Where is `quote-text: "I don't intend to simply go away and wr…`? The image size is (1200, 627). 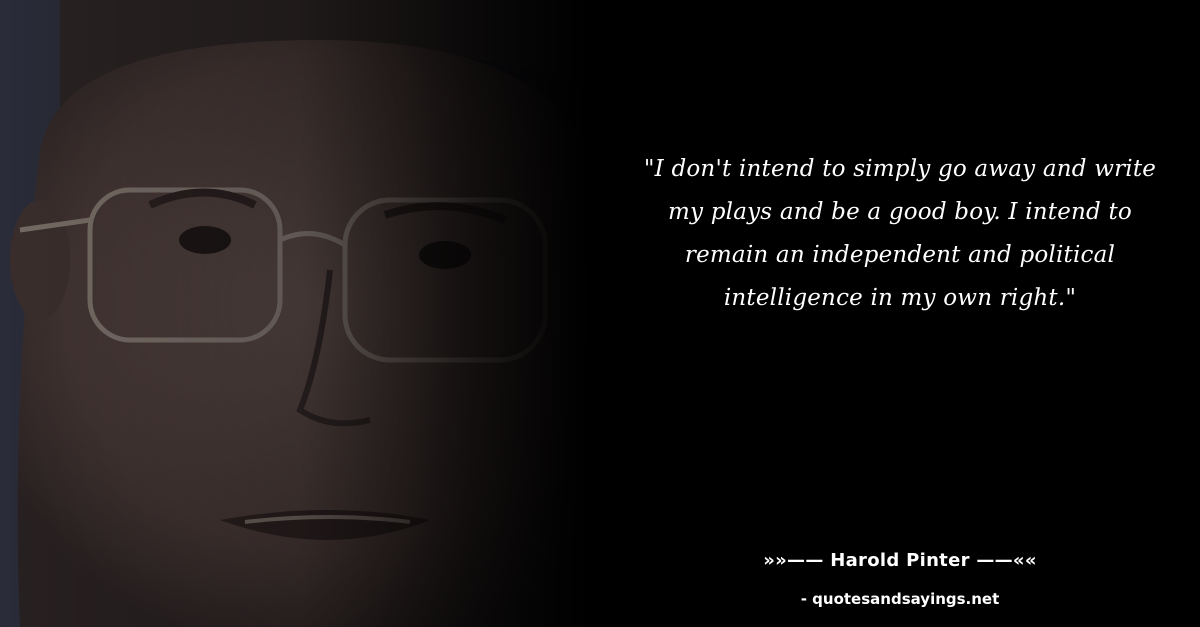 quote-text: "I don't intend to simply go away and wr… is located at coordinates (900, 233).